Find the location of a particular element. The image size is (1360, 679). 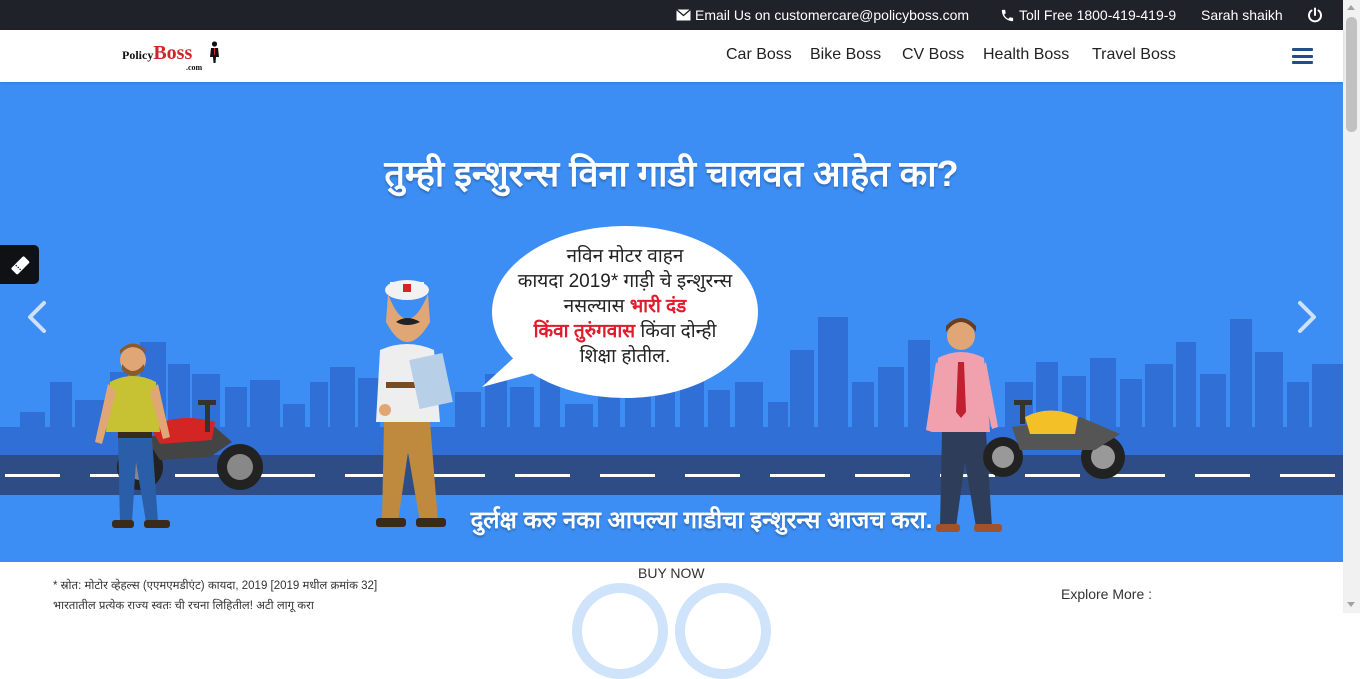

power-icon is located at coordinates (1315, 15).